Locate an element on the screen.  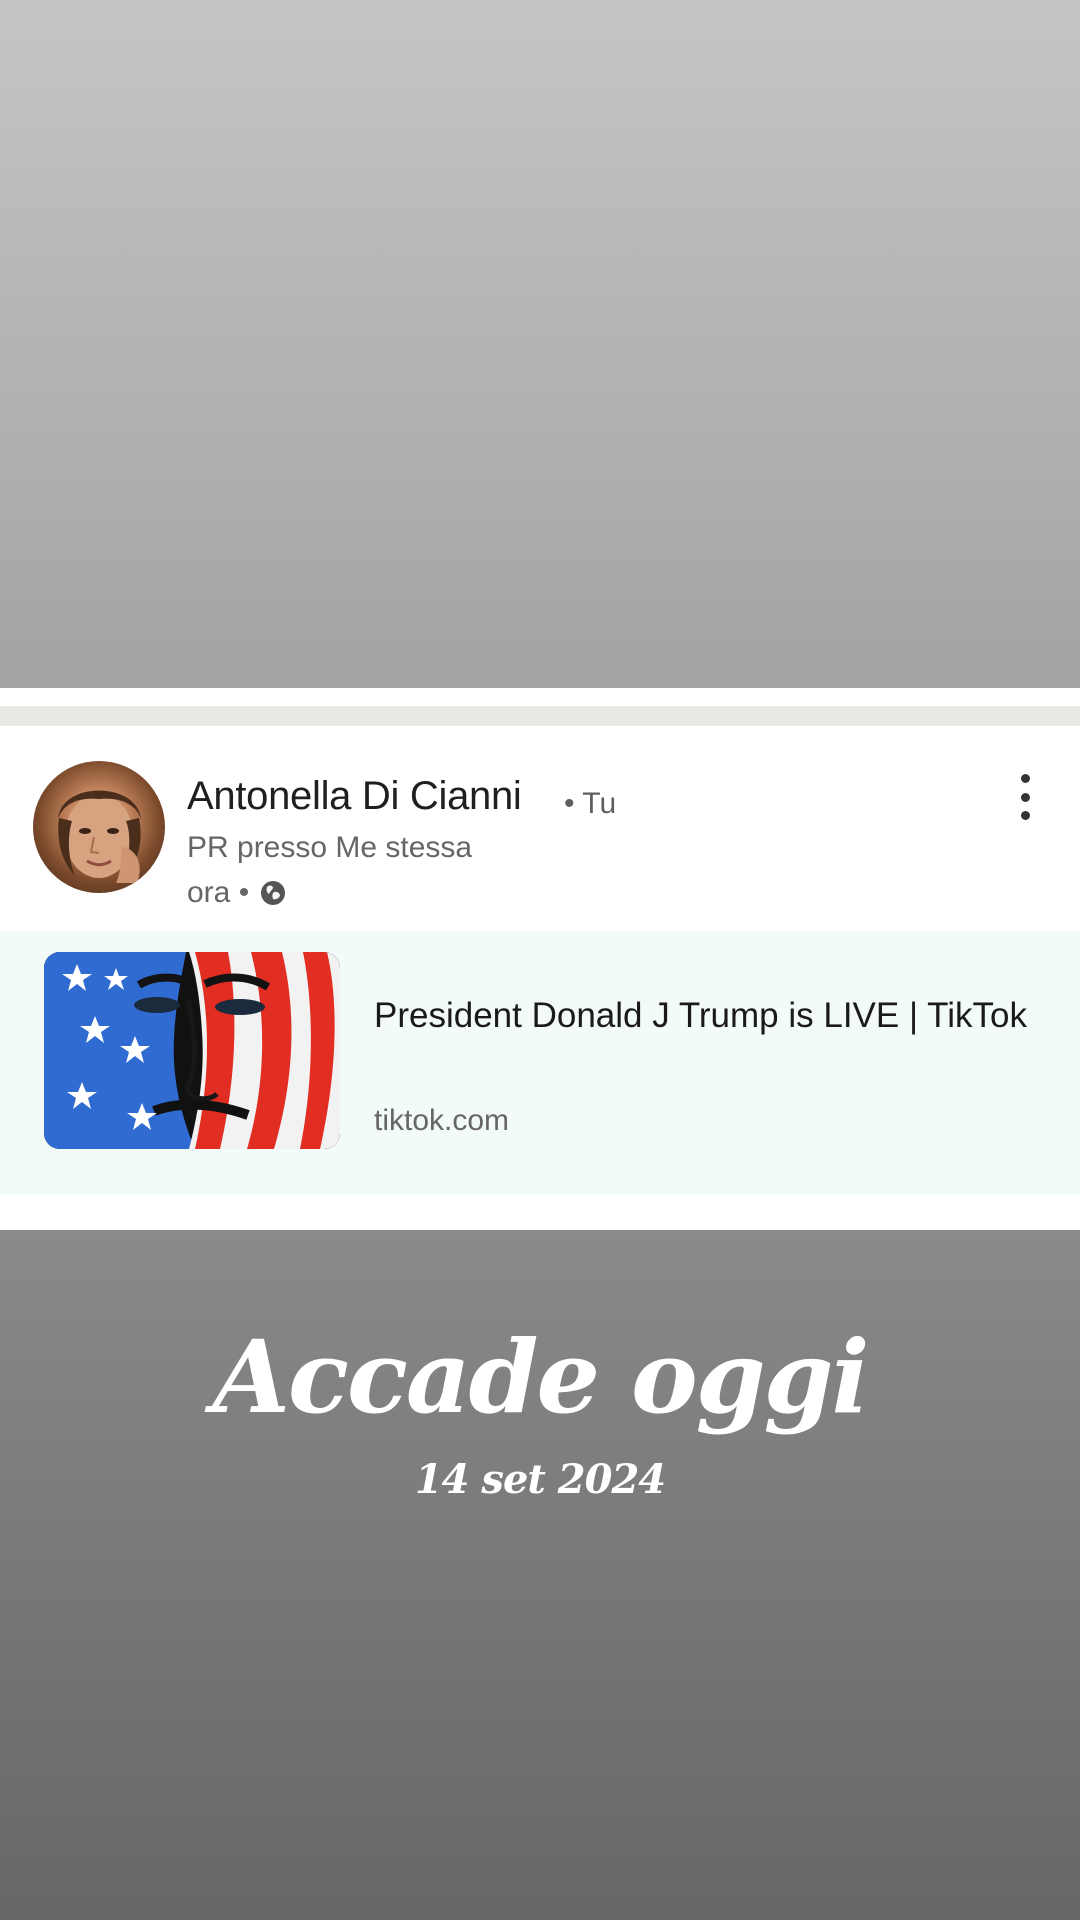
link-domain: tiktok.com is located at coordinates (442, 1120).